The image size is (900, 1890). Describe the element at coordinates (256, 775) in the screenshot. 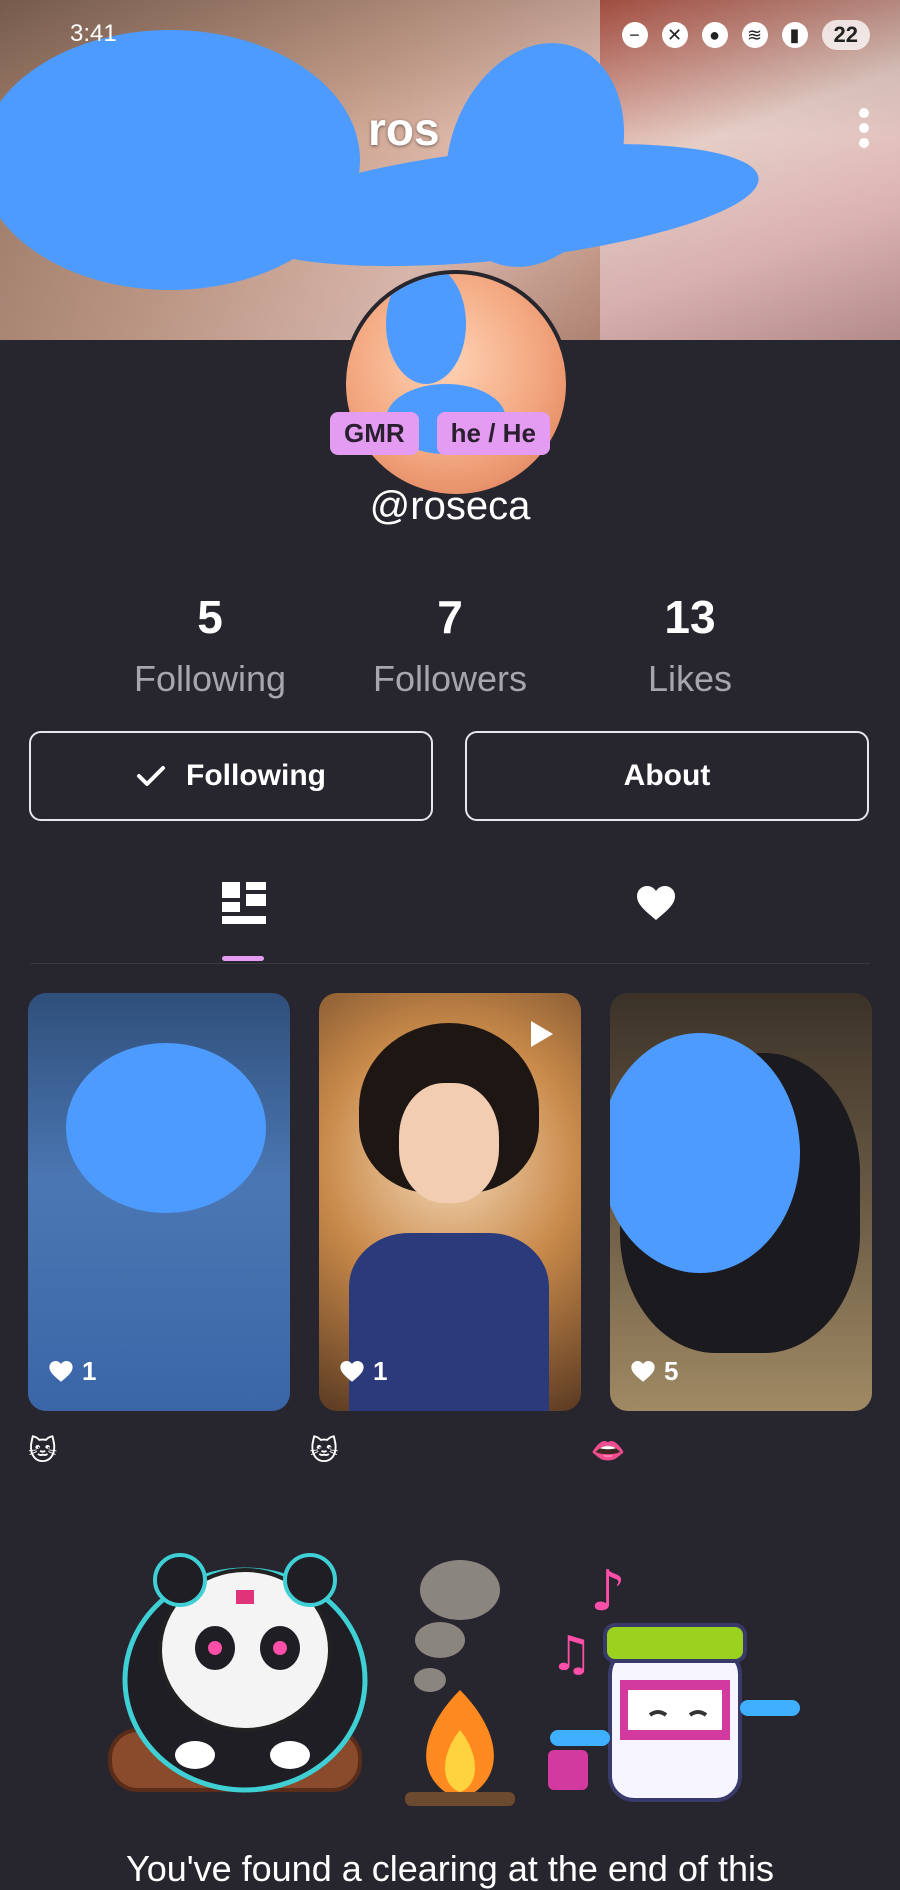

I see `following-button-label: Following` at that location.